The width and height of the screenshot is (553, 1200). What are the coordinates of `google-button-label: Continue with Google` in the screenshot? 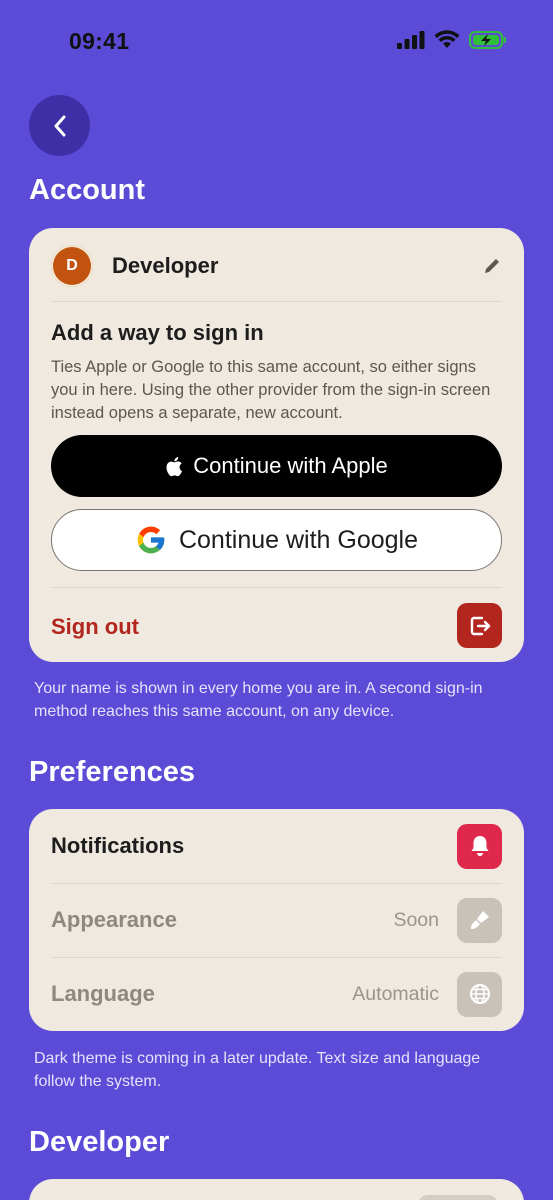 It's located at (298, 539).